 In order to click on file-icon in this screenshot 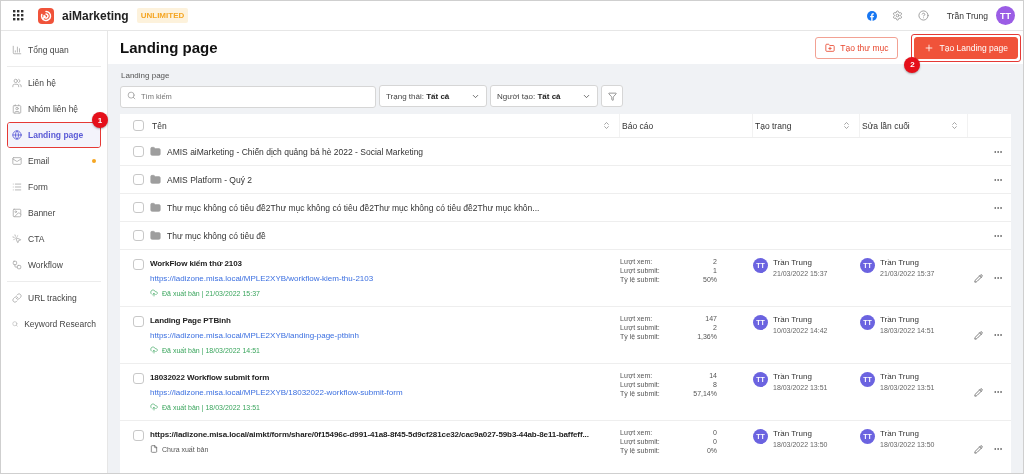, I will do `click(154, 449)`.